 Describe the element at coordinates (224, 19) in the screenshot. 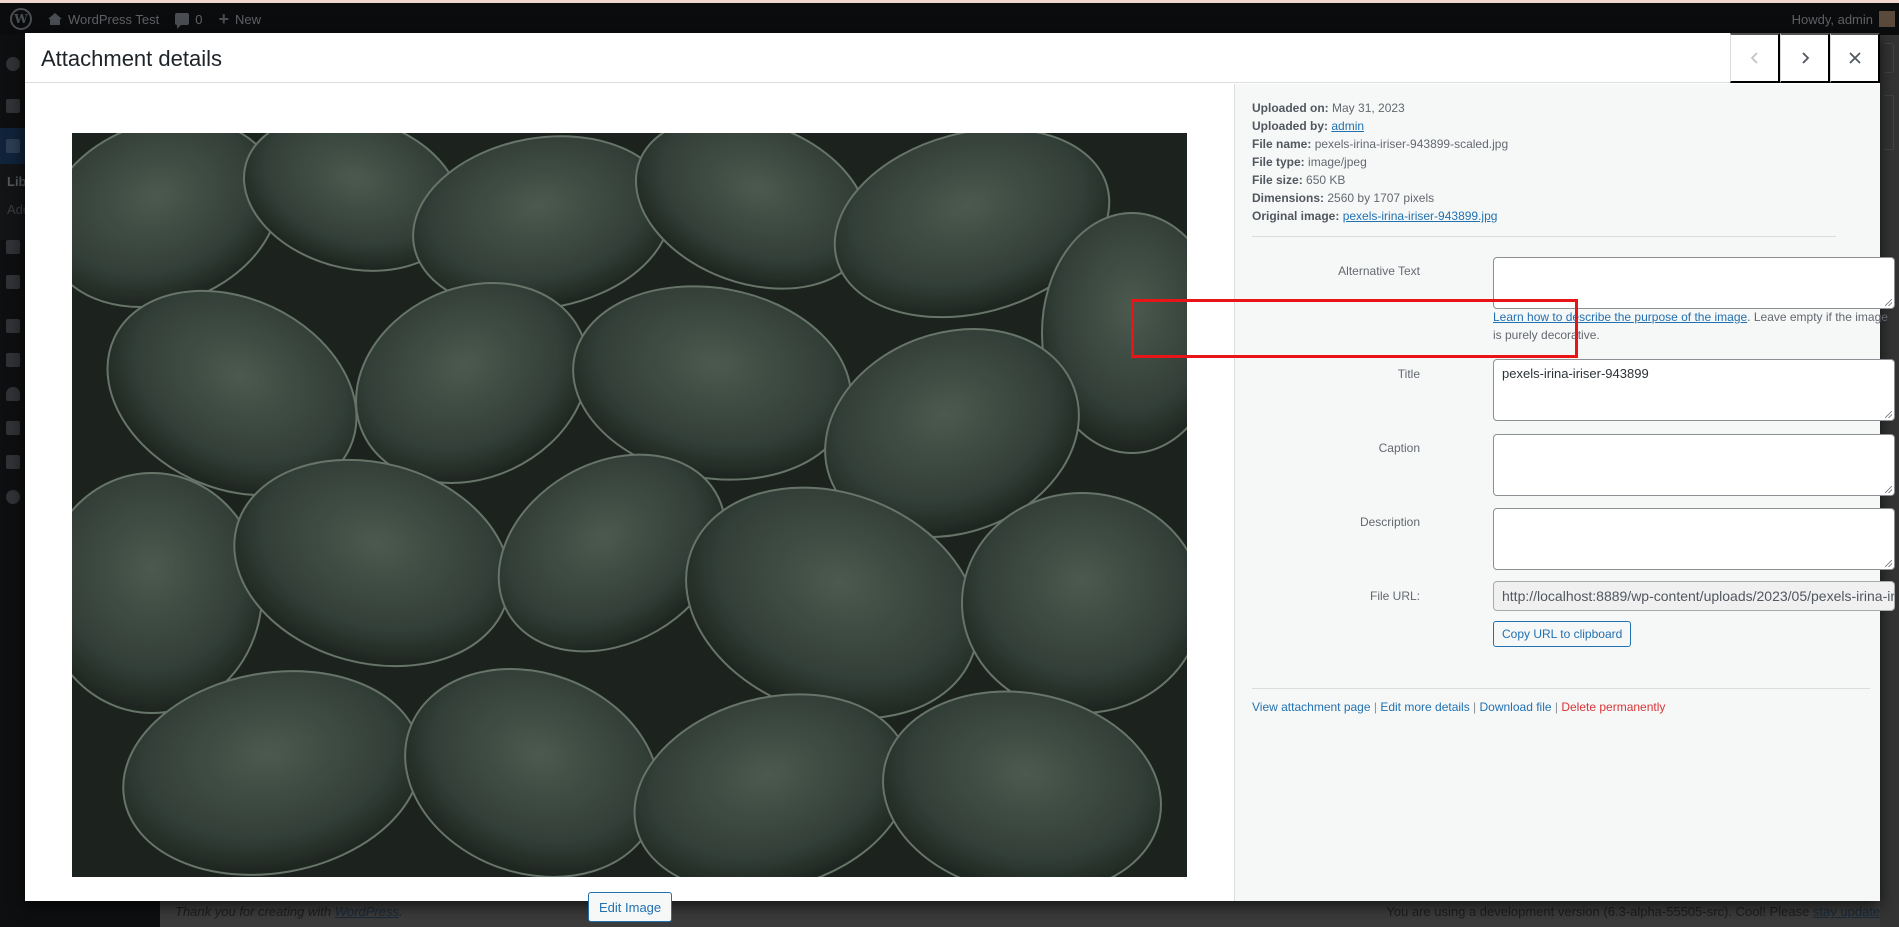

I see `plus-icon: +` at that location.